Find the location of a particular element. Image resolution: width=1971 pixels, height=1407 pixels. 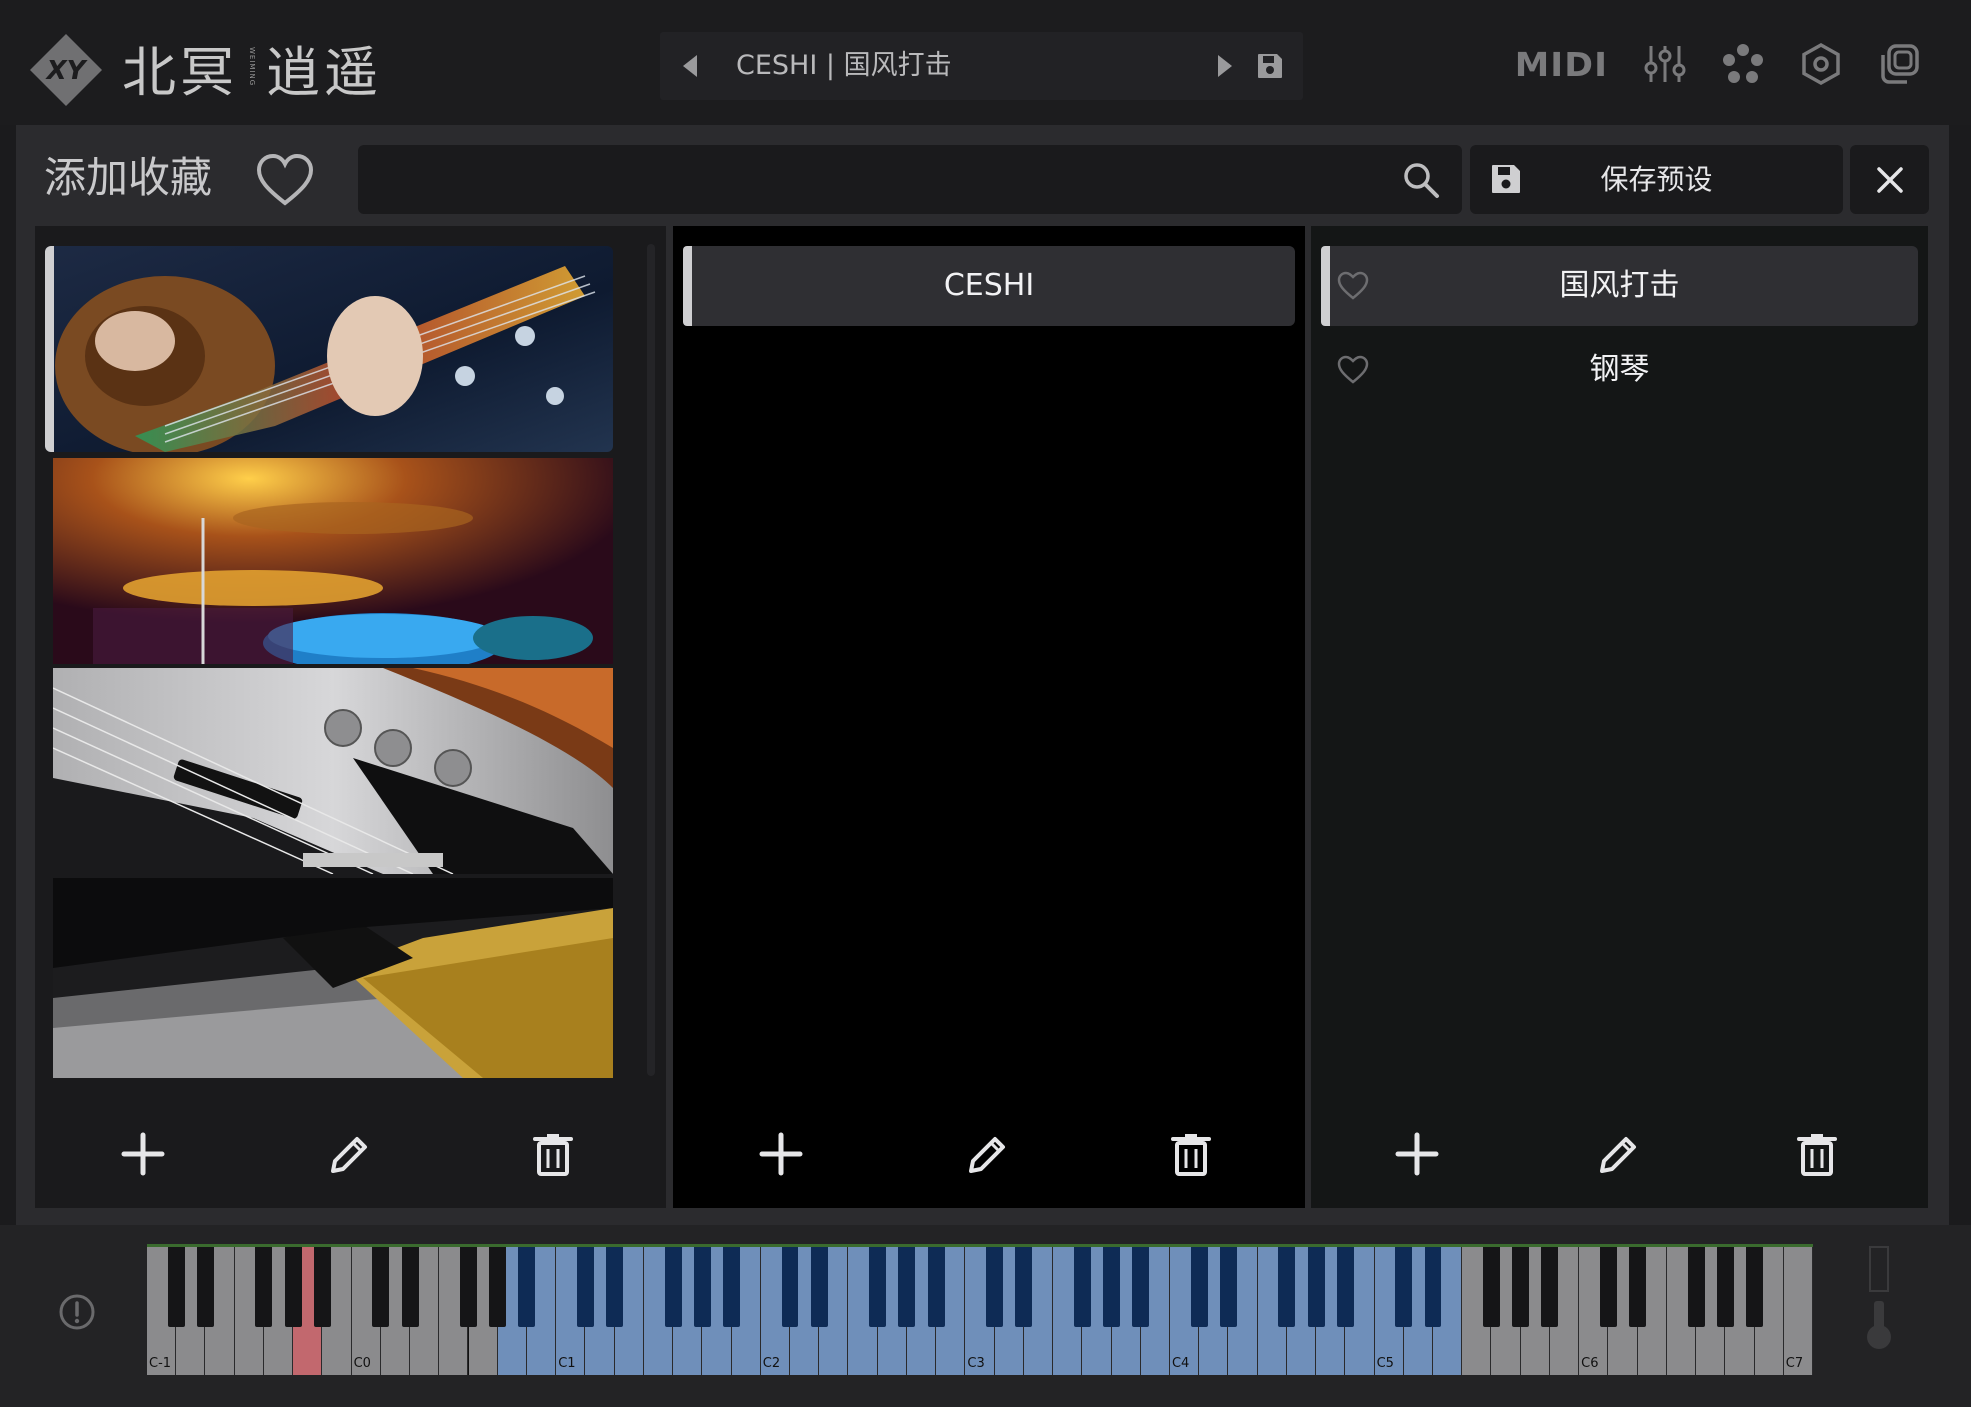

preset-navigator: CESHI | 国风打击 is located at coordinates (981, 66).